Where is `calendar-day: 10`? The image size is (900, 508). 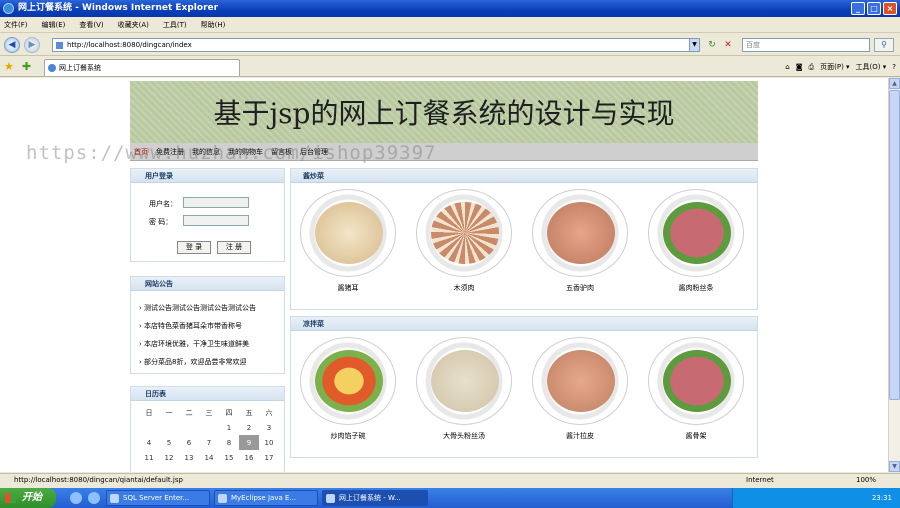
calendar-day: 10 is located at coordinates (269, 442).